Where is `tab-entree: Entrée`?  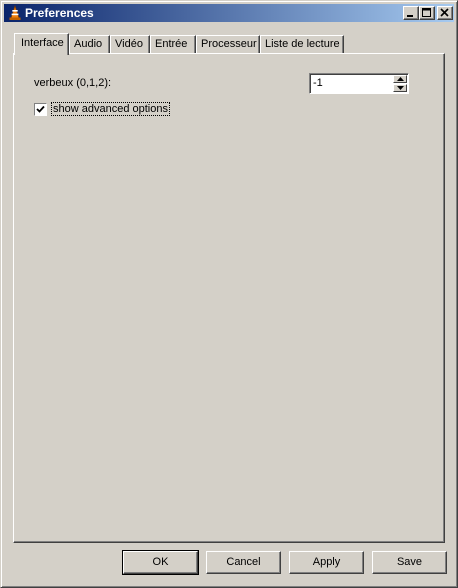 tab-entree: Entrée is located at coordinates (173, 44).